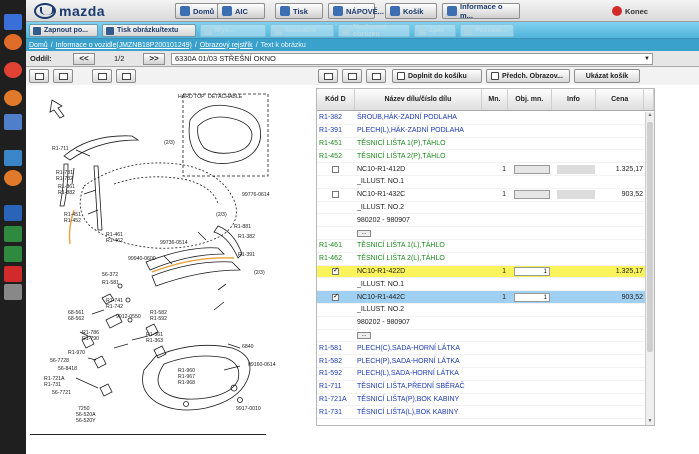 Image resolution: width=699 pixels, height=454 pixels. I want to click on part-group-code: R1-452, so click(336, 156).